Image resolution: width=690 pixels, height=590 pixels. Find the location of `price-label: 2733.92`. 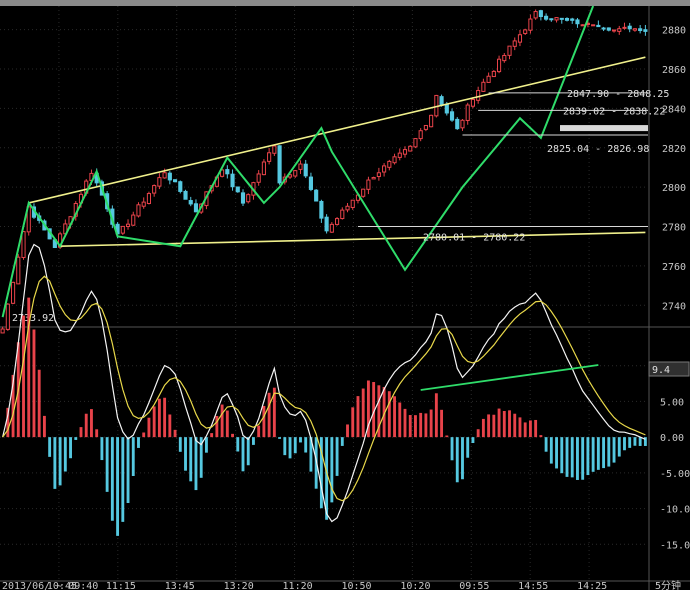

price-label: 2733.92 is located at coordinates (33, 318).